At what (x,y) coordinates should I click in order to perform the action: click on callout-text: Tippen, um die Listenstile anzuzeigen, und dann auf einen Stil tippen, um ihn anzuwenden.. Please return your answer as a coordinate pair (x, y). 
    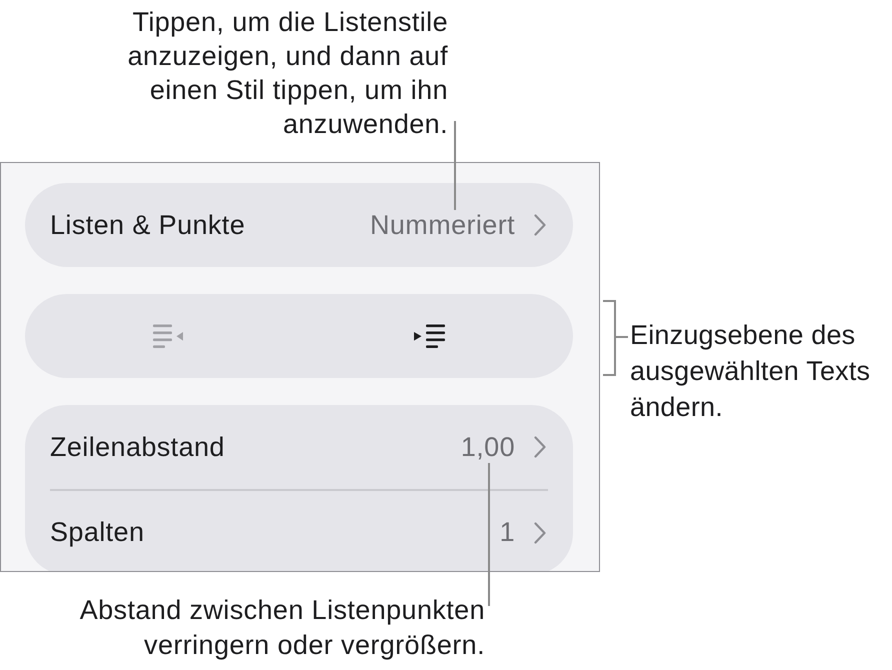
    Looking at the image, I should click on (287, 73).